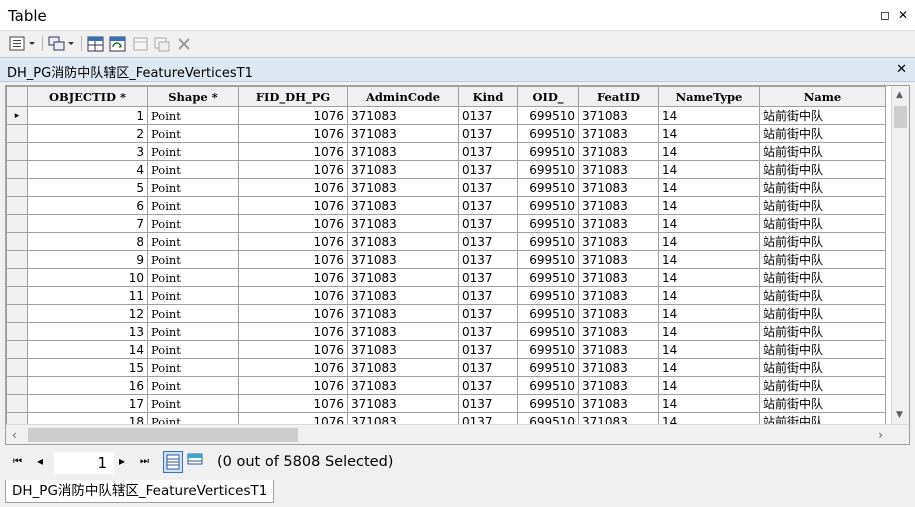 Image resolution: width=915 pixels, height=507 pixels. Describe the element at coordinates (87, 133) in the screenshot. I see `table-cell: 2` at that location.